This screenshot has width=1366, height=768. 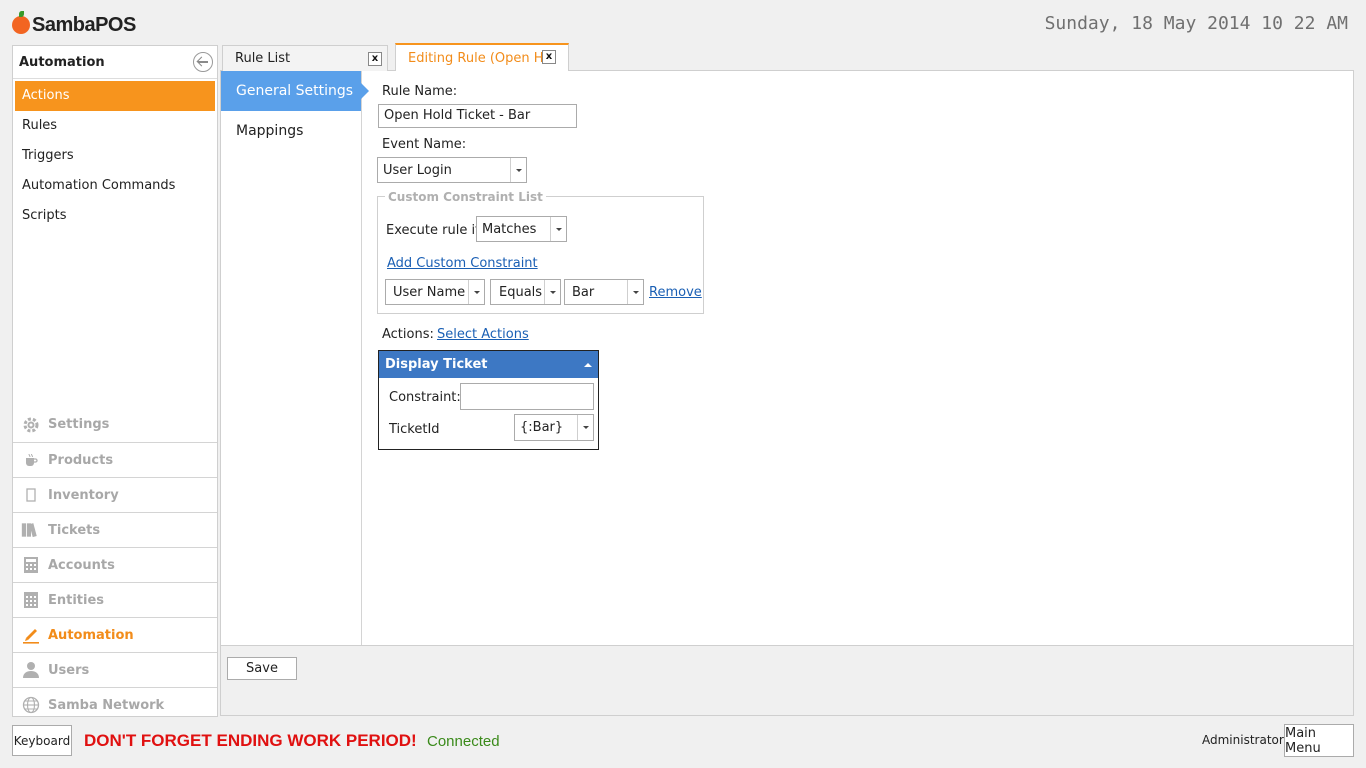 I want to click on close-tab-rule-list-button: x, so click(x=375, y=59).